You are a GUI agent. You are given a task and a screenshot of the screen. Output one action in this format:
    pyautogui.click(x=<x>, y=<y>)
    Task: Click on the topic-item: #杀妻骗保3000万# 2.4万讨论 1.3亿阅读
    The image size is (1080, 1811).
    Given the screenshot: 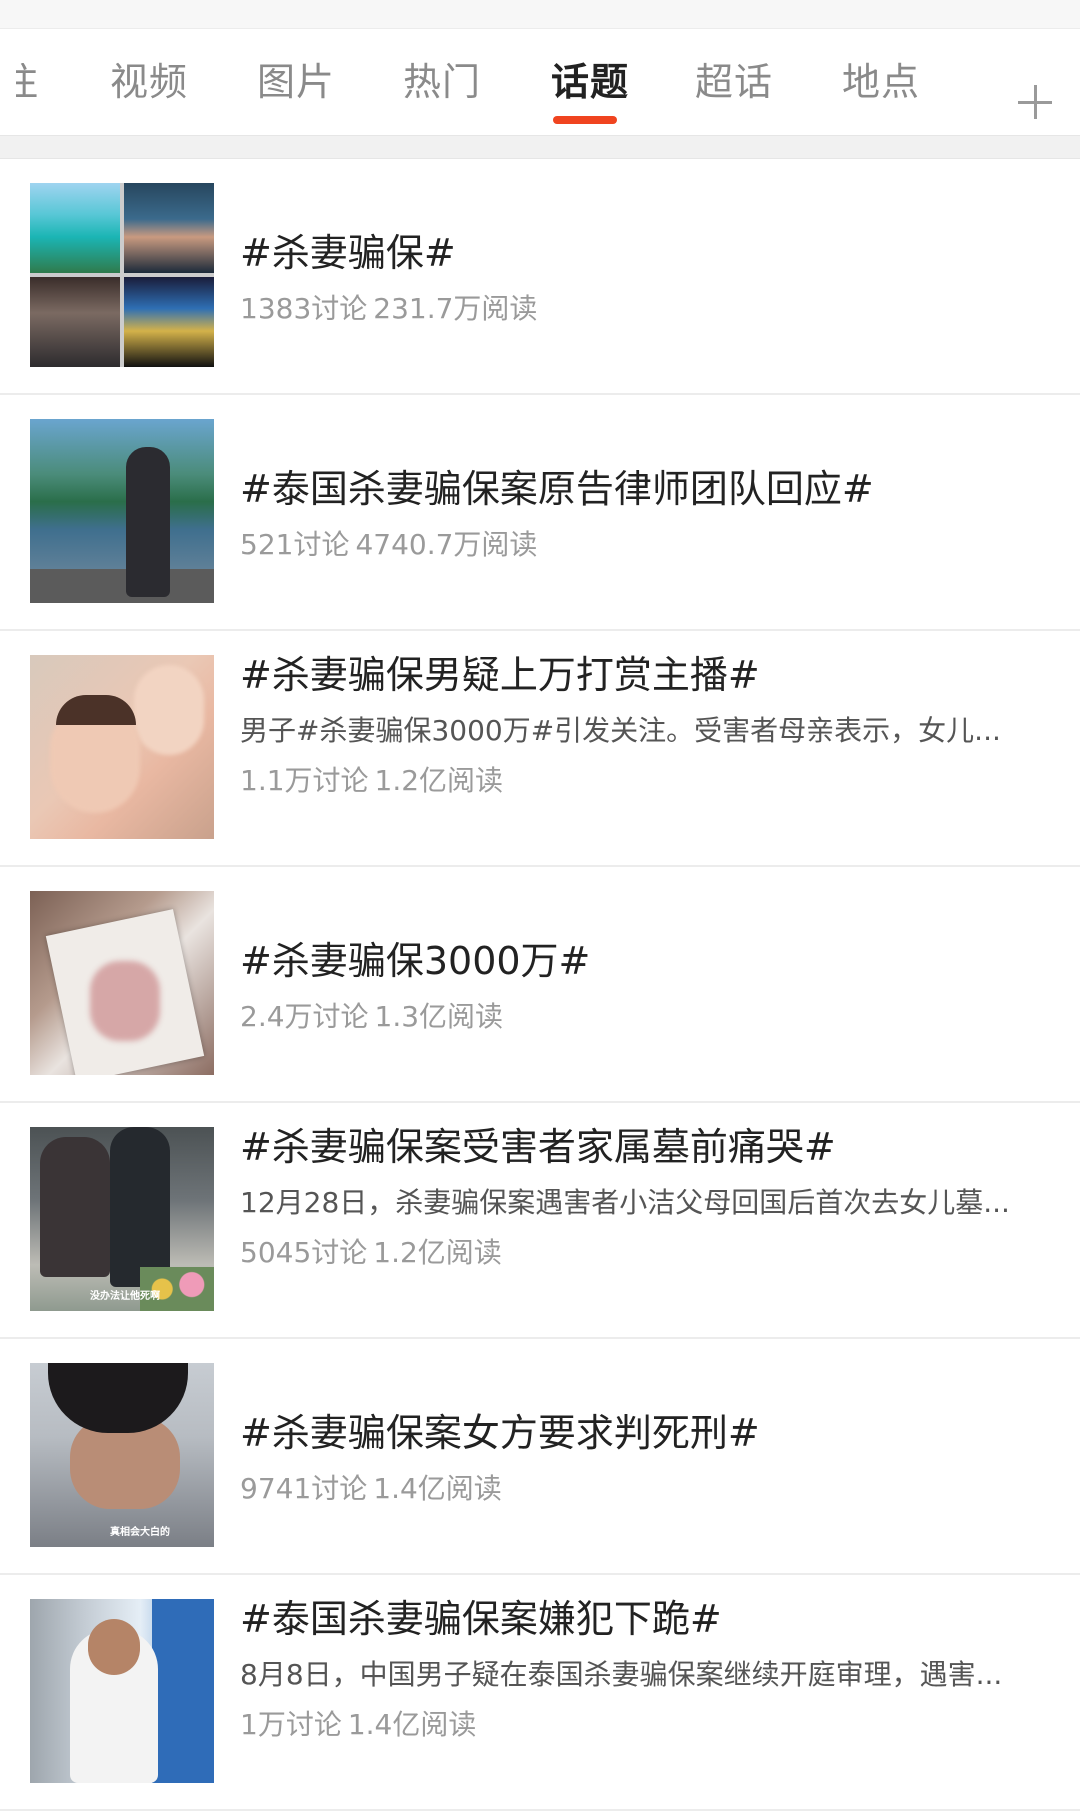 What is the action you would take?
    pyautogui.click(x=540, y=985)
    